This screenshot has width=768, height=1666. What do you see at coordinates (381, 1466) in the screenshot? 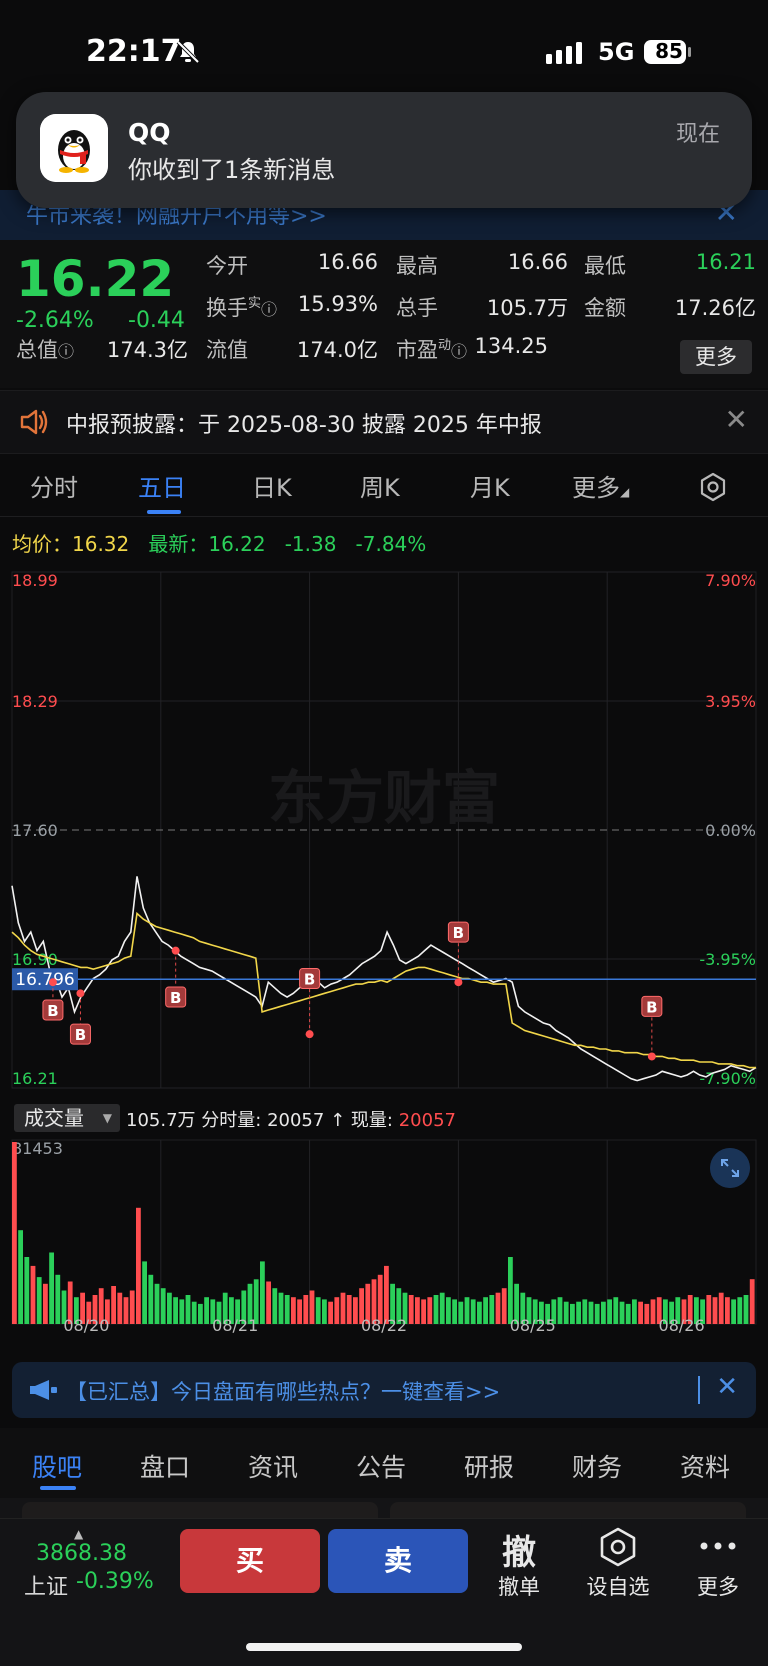
I see `subtab-announcements: 公告` at bounding box center [381, 1466].